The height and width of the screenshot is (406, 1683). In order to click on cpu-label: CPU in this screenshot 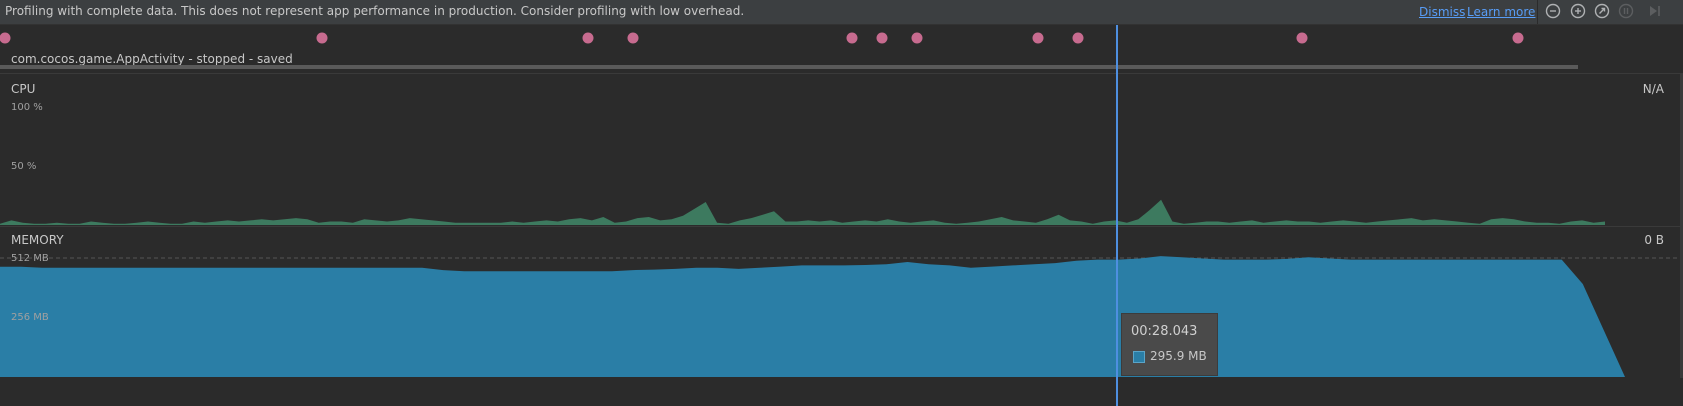, I will do `click(23, 89)`.